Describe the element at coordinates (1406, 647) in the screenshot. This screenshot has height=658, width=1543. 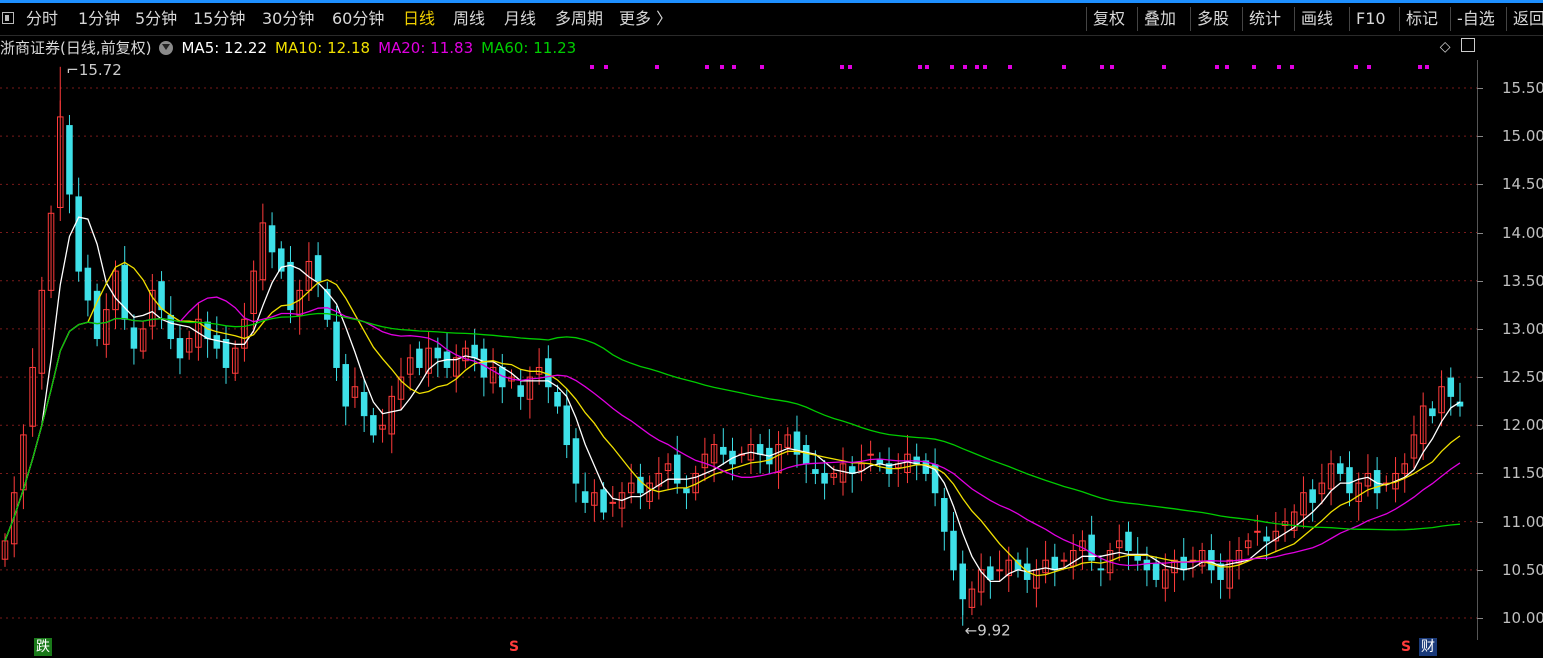
I see `s-mark-badge-2: S` at that location.